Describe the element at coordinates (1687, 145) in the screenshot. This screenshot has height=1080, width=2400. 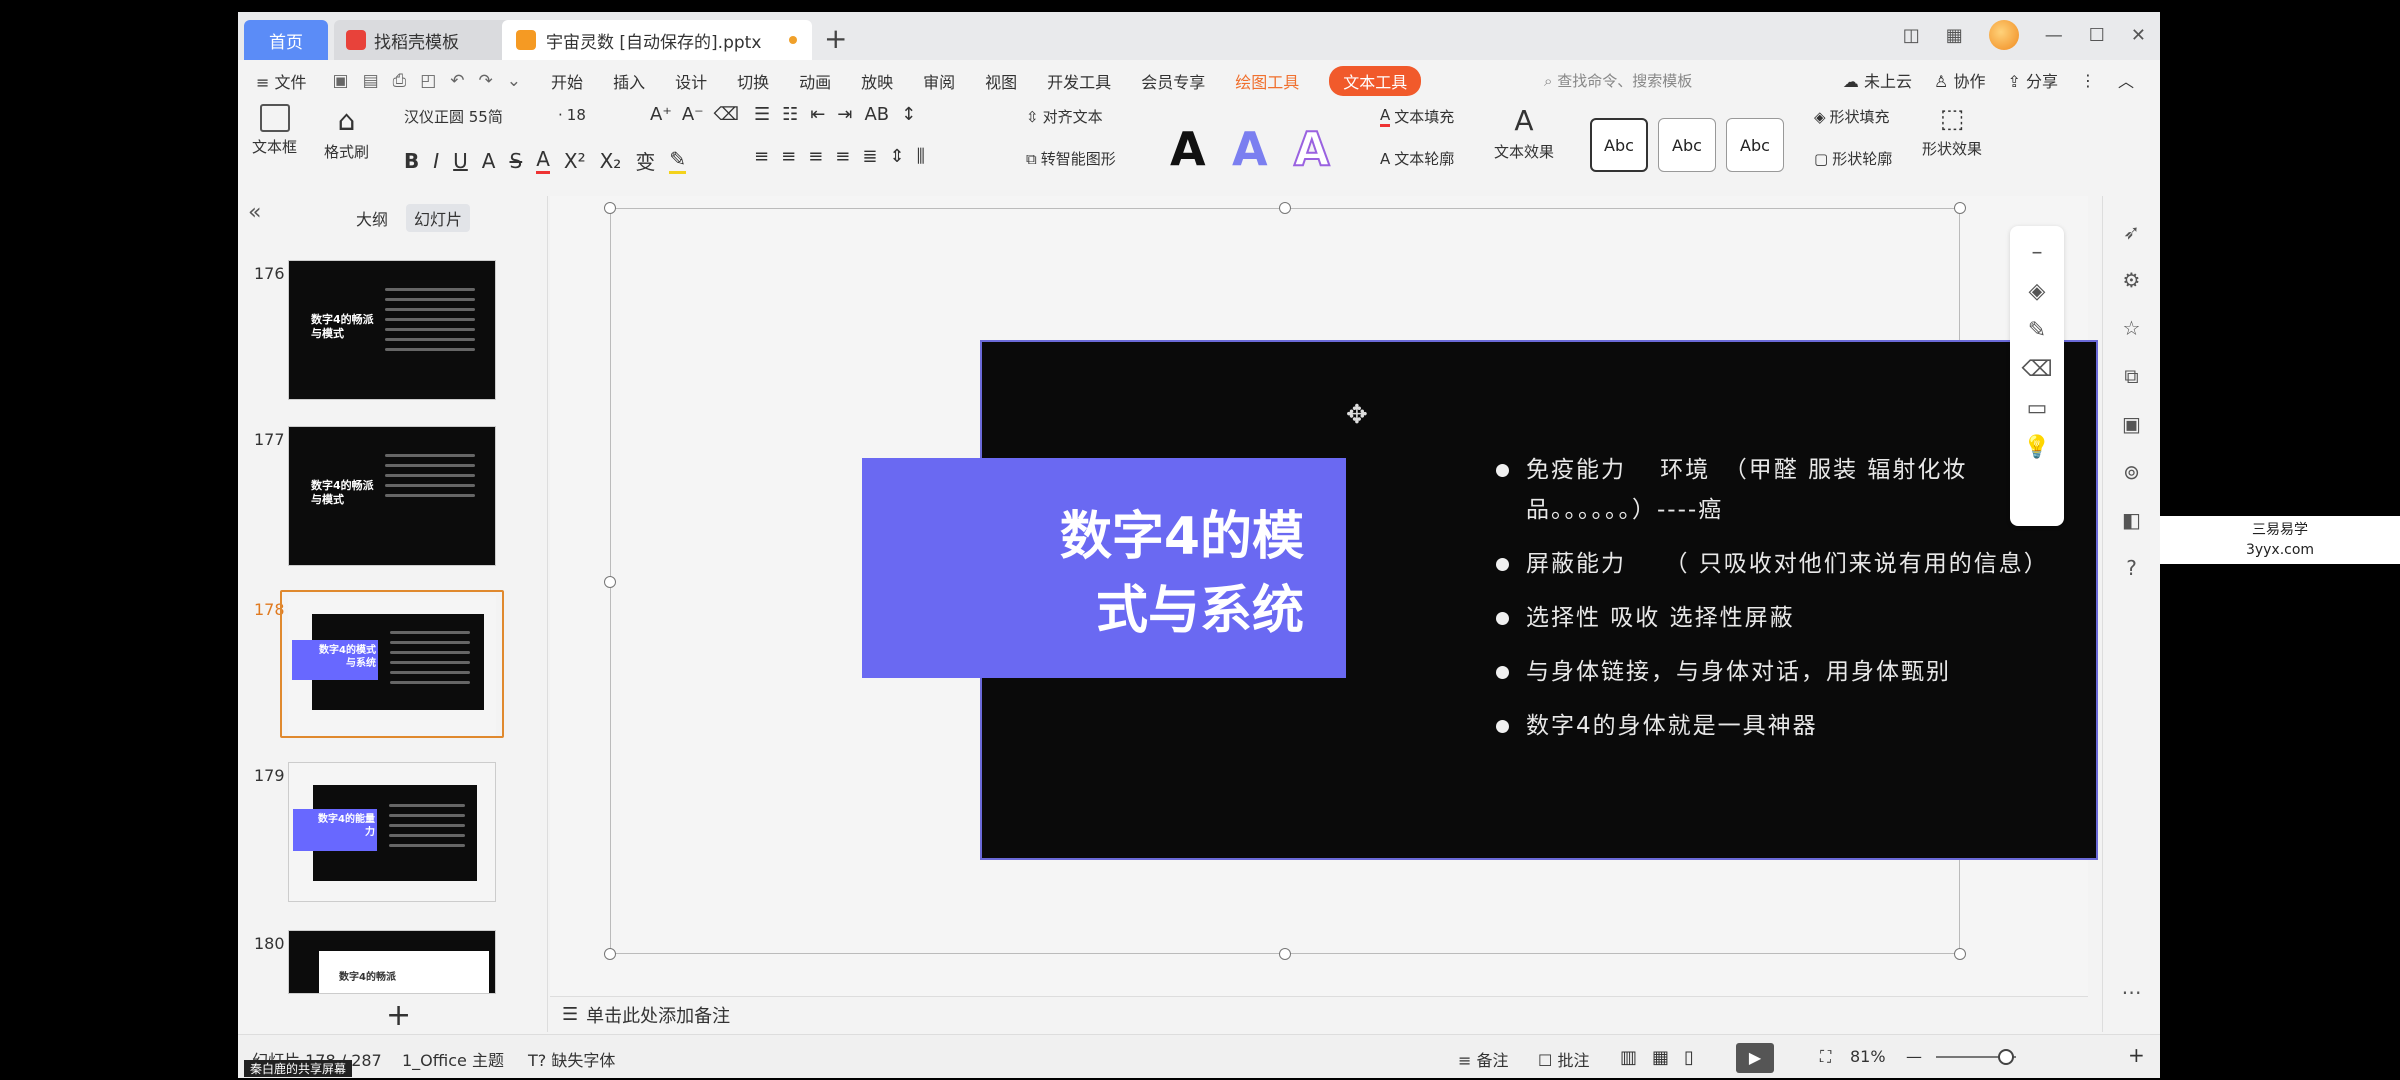
I see `shape-style-2: Abc` at that location.